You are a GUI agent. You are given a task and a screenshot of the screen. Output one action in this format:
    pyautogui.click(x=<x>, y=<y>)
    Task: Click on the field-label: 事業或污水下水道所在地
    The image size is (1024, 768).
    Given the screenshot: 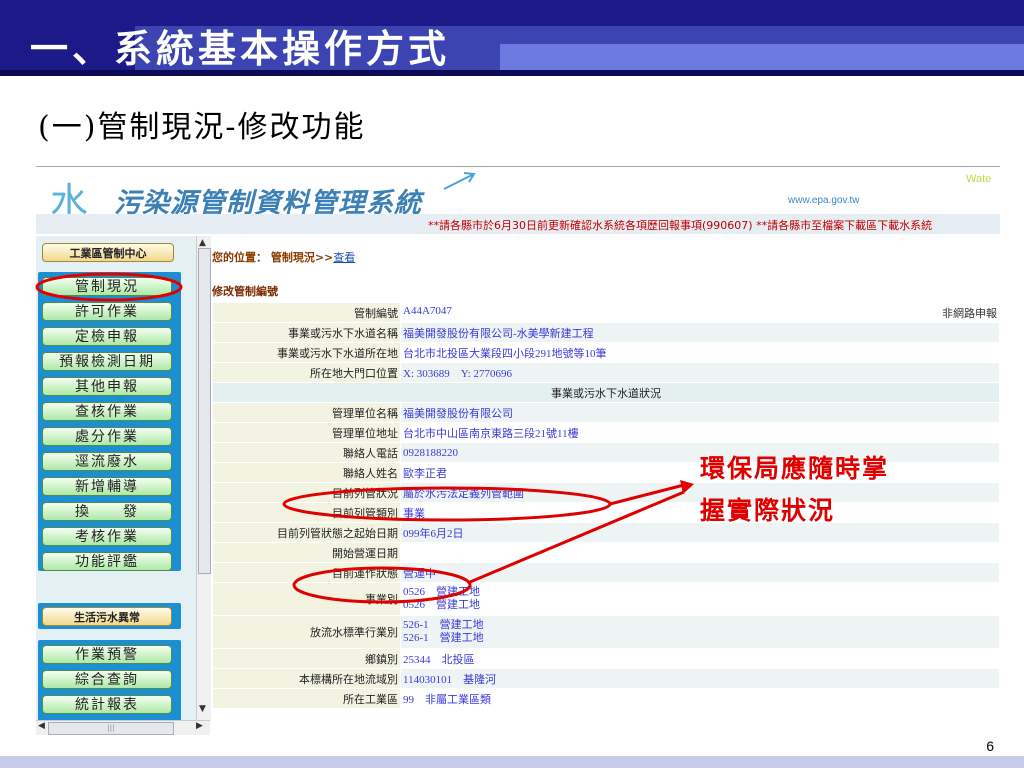 What is the action you would take?
    pyautogui.click(x=306, y=352)
    